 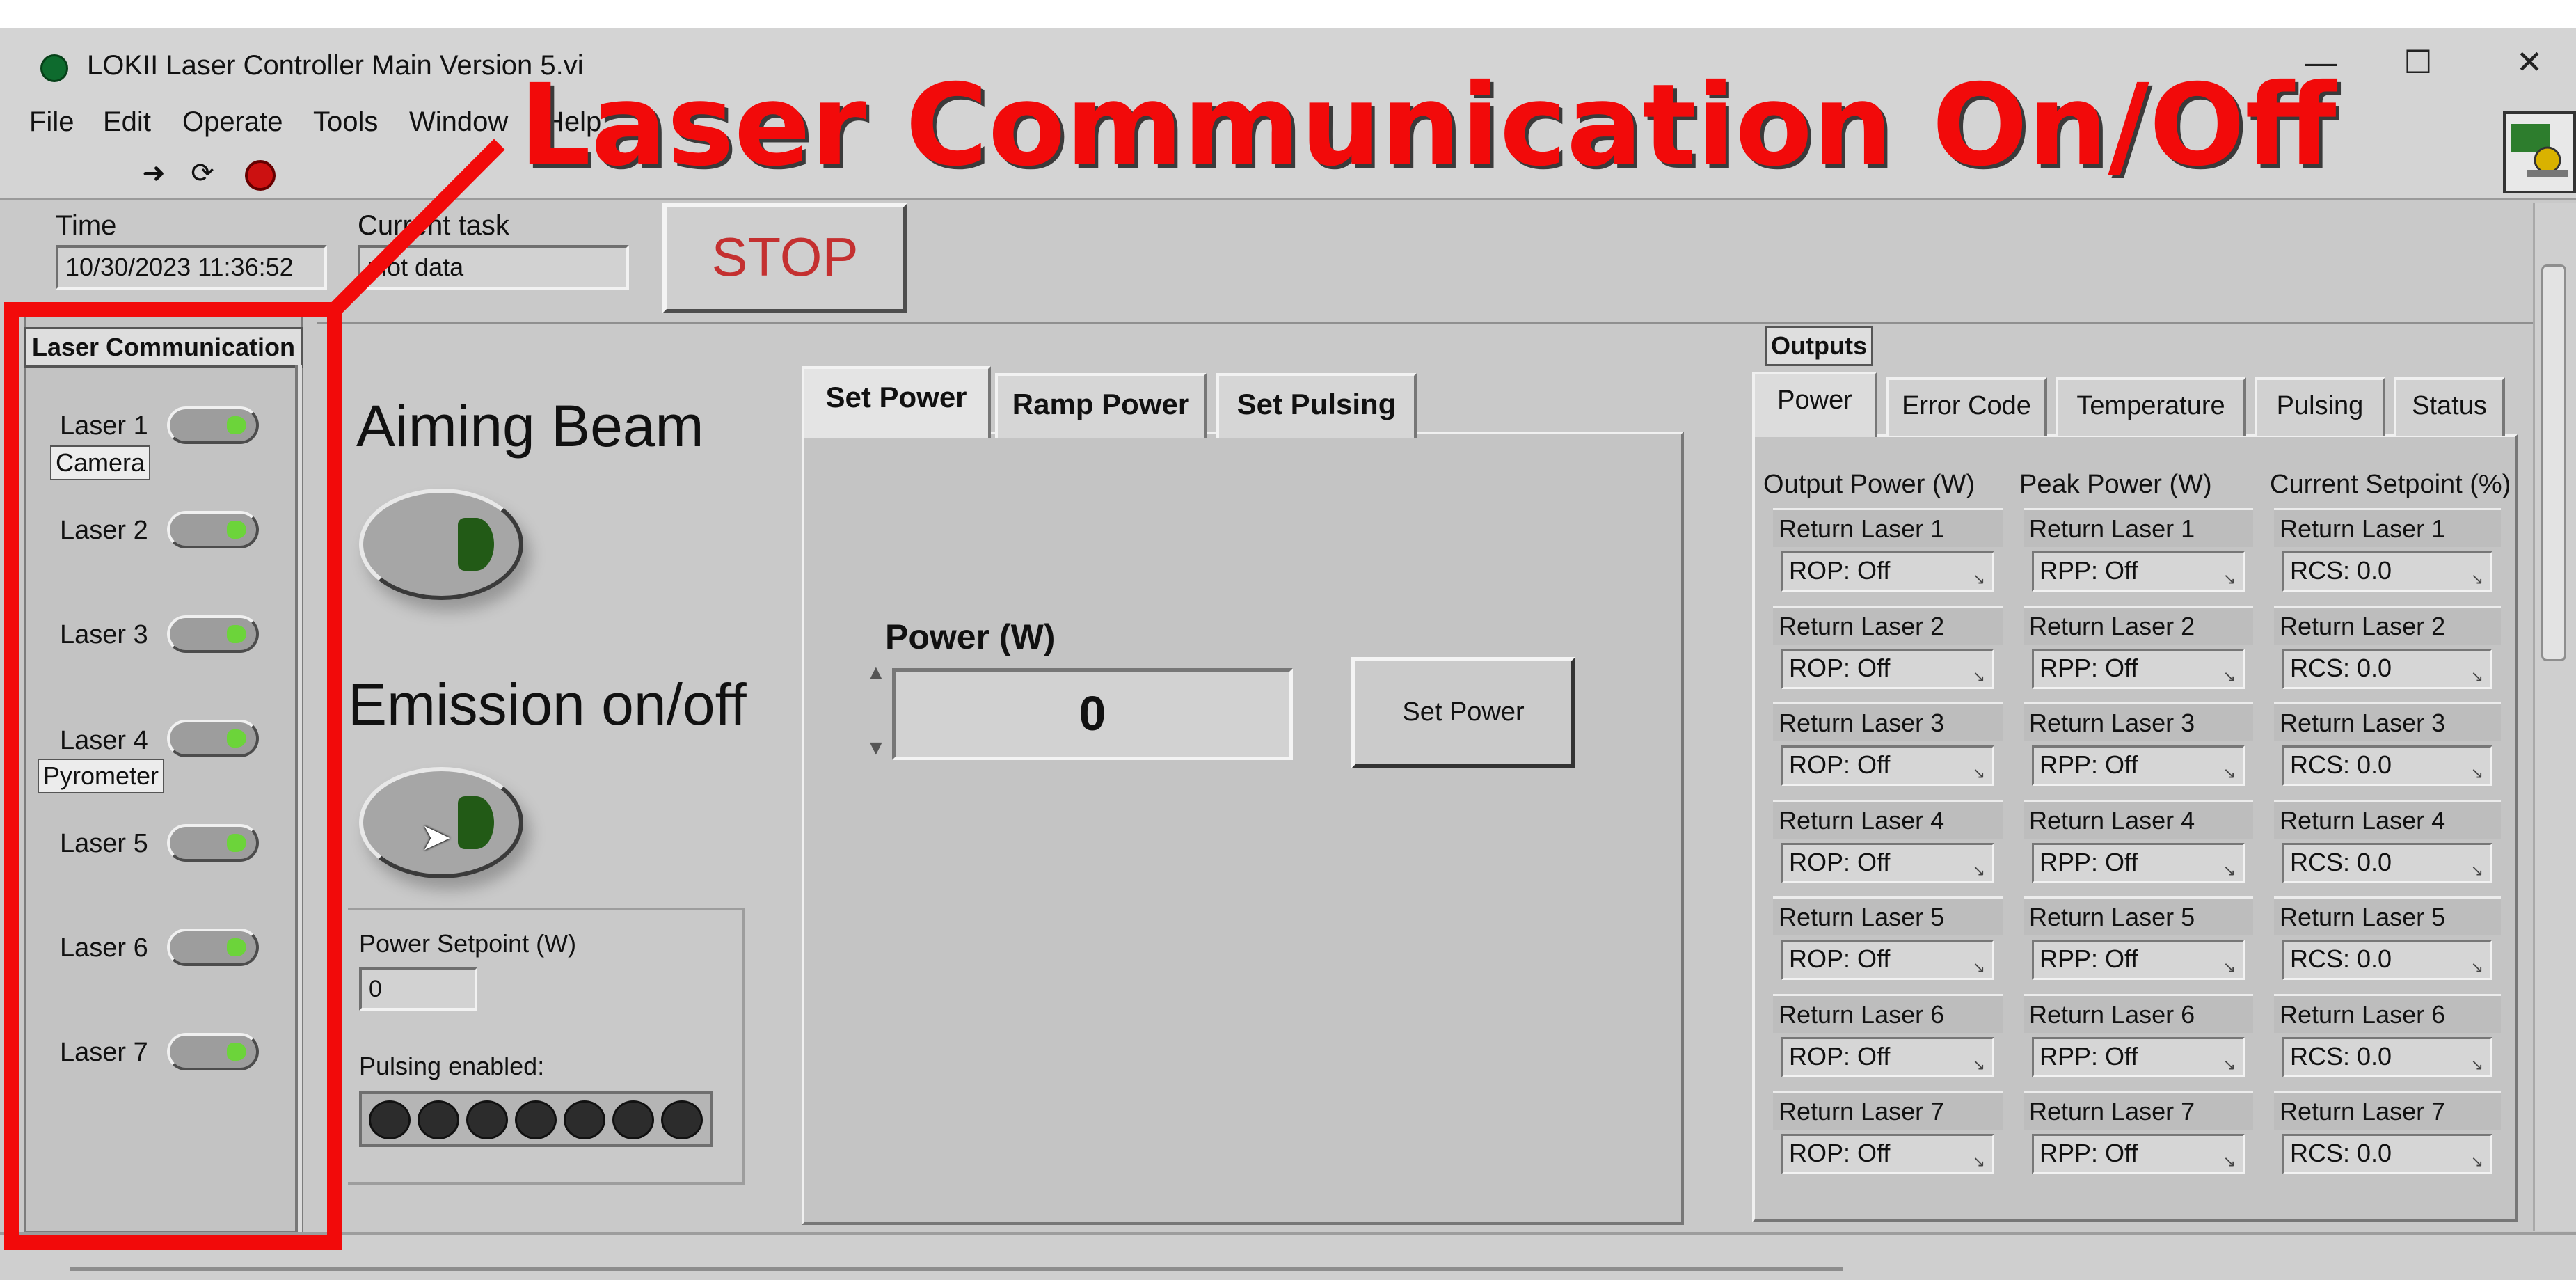 I want to click on return-laser-7-value-text: RPP: Off, so click(x=2089, y=1153).